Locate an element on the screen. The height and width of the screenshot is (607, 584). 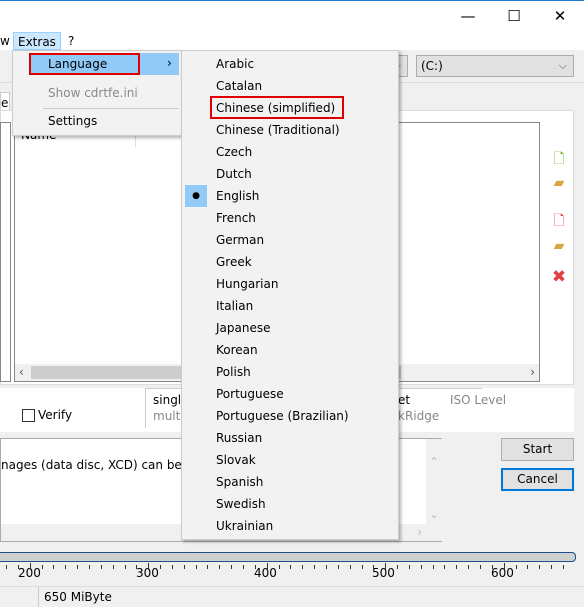
scroll-right-icon: › is located at coordinates (532, 372).